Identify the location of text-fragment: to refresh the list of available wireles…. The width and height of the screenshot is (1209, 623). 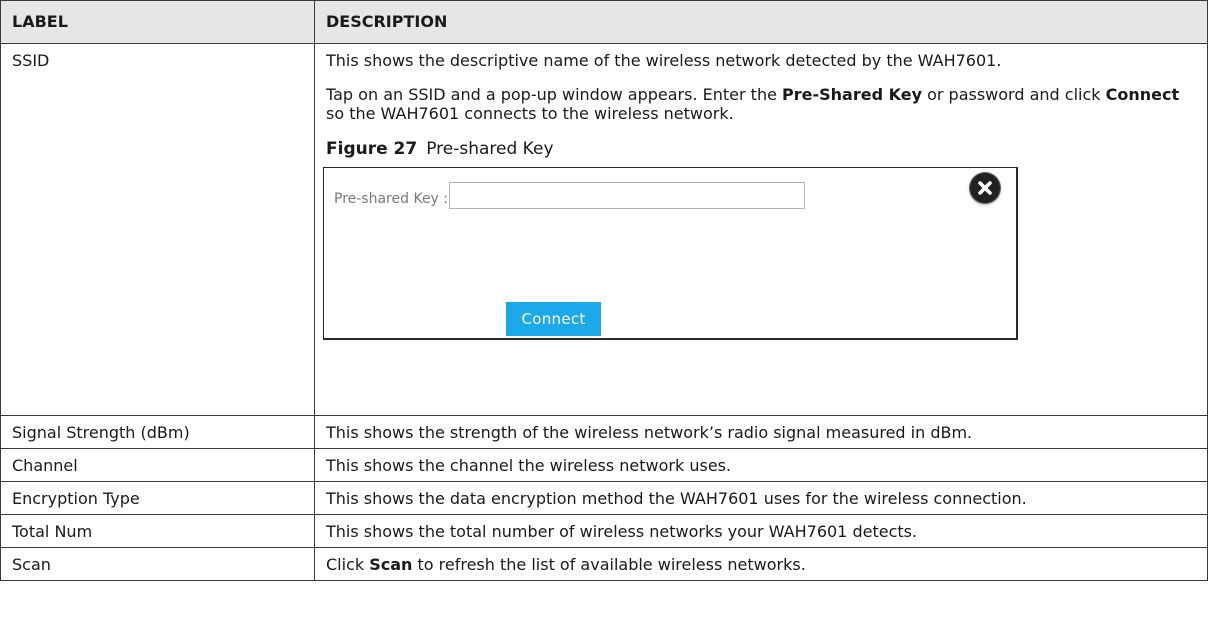
(609, 564).